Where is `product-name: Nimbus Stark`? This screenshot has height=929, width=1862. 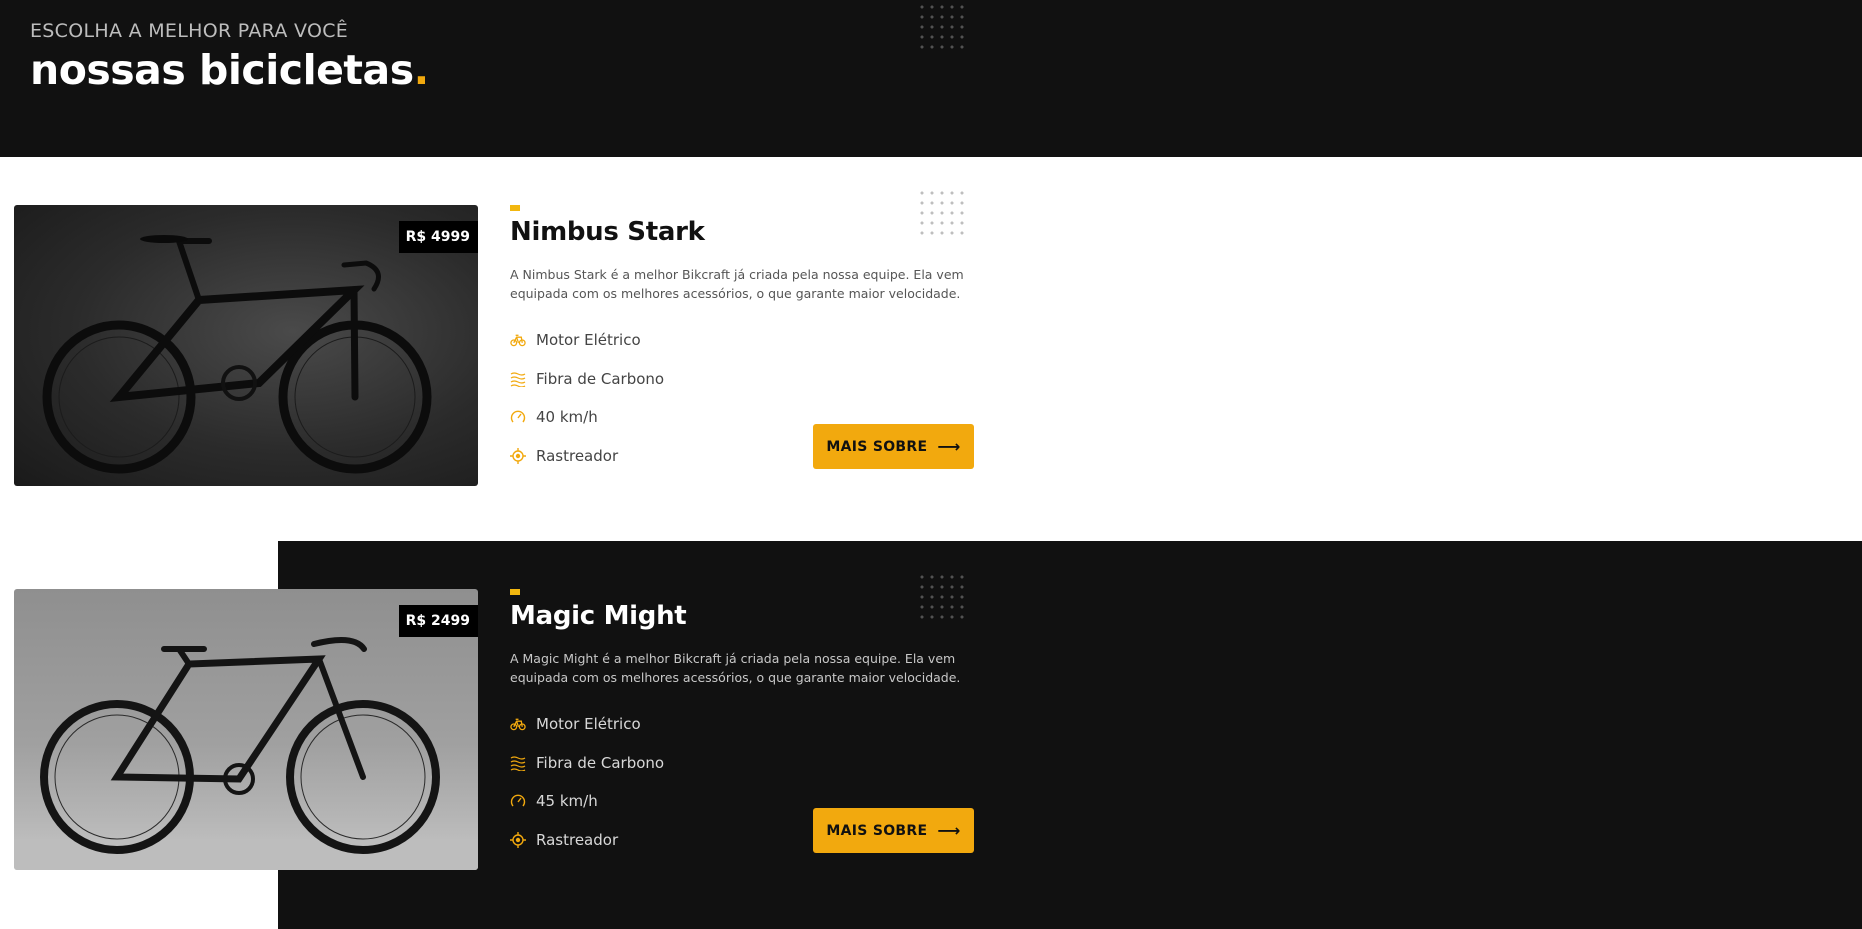
product-name: Nimbus Stark is located at coordinates (607, 232).